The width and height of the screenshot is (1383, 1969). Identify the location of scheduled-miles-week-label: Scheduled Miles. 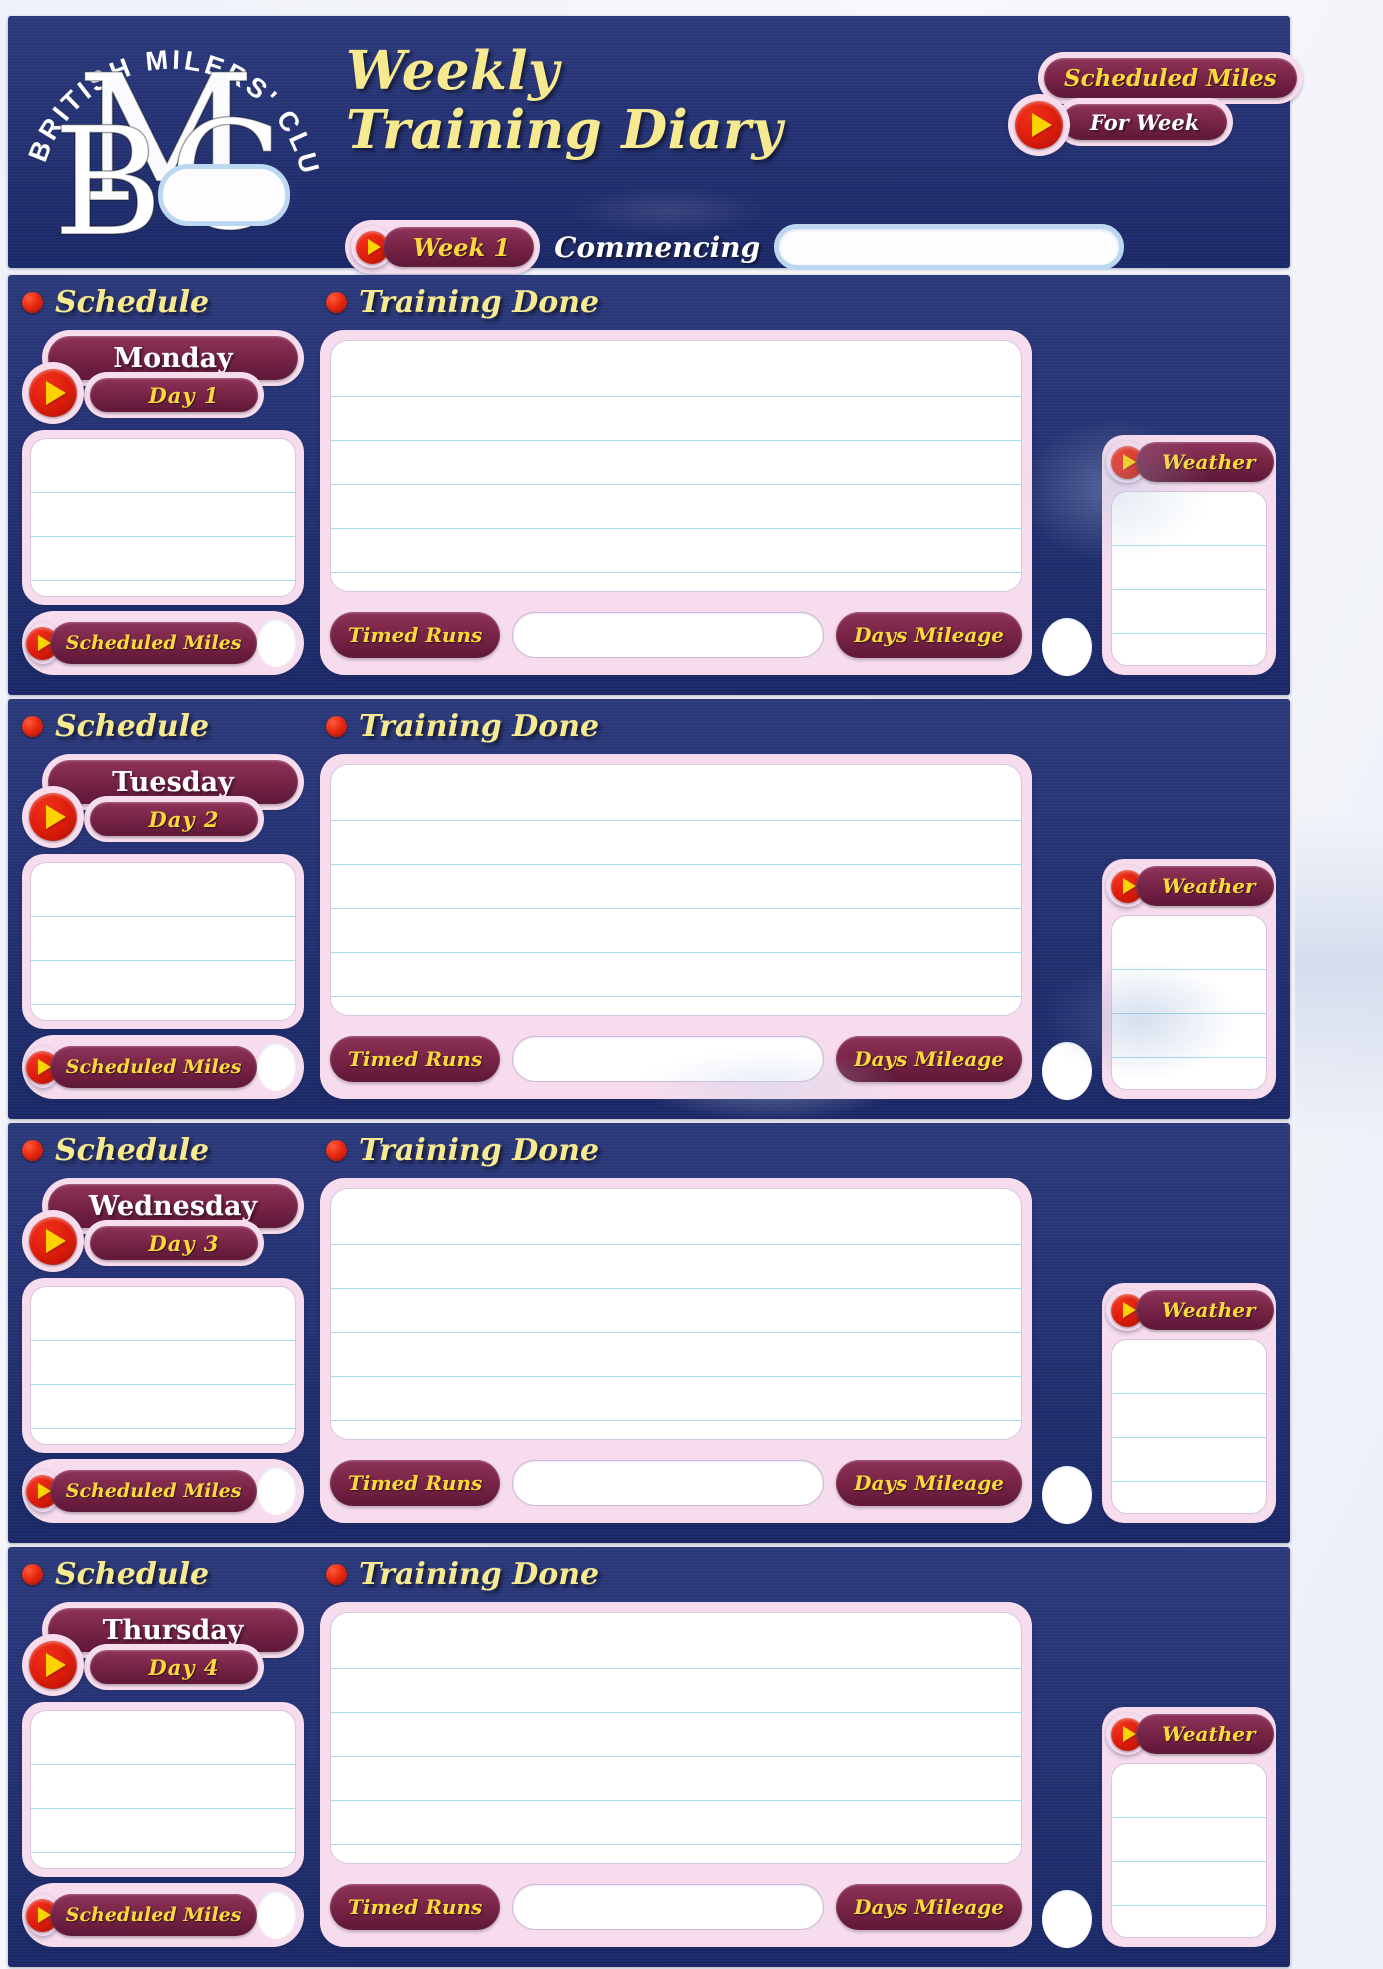
(1170, 78).